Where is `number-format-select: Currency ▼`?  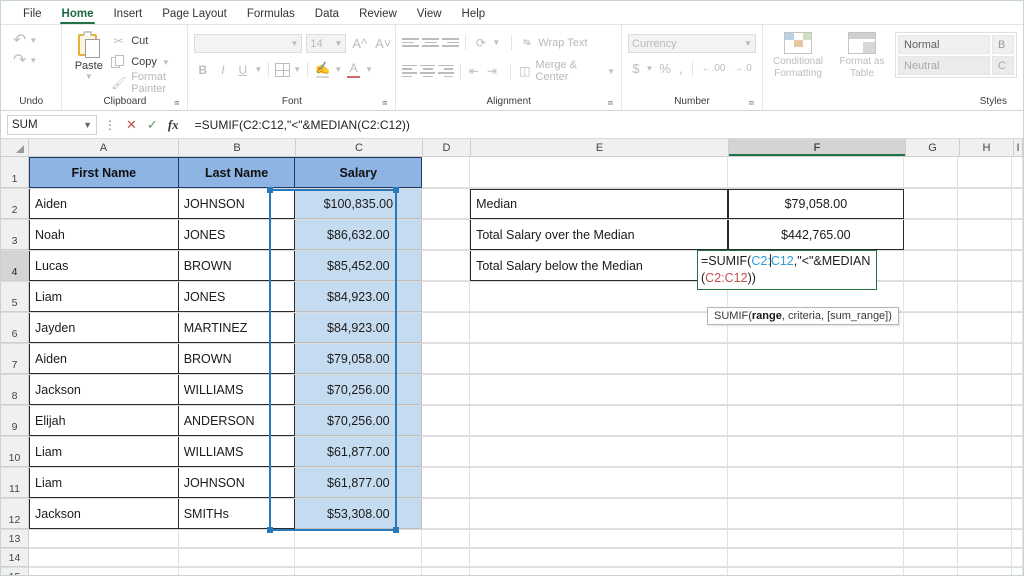 number-format-select: Currency ▼ is located at coordinates (692, 43).